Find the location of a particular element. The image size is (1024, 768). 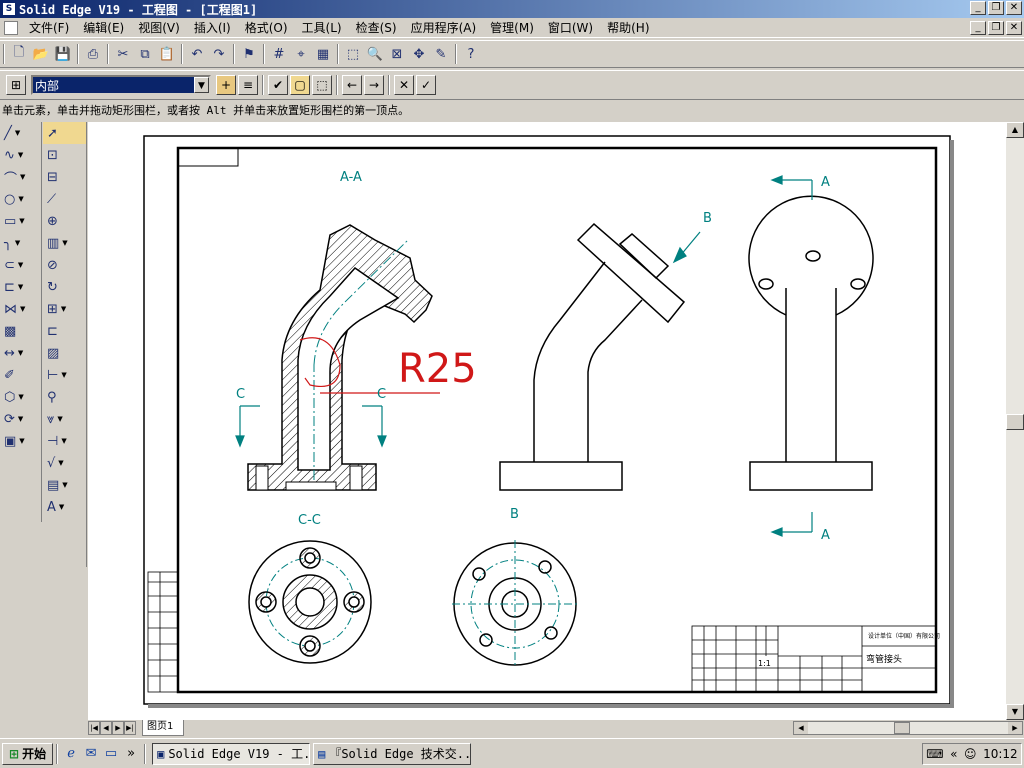

pan-icon: ✥ is located at coordinates (419, 54).